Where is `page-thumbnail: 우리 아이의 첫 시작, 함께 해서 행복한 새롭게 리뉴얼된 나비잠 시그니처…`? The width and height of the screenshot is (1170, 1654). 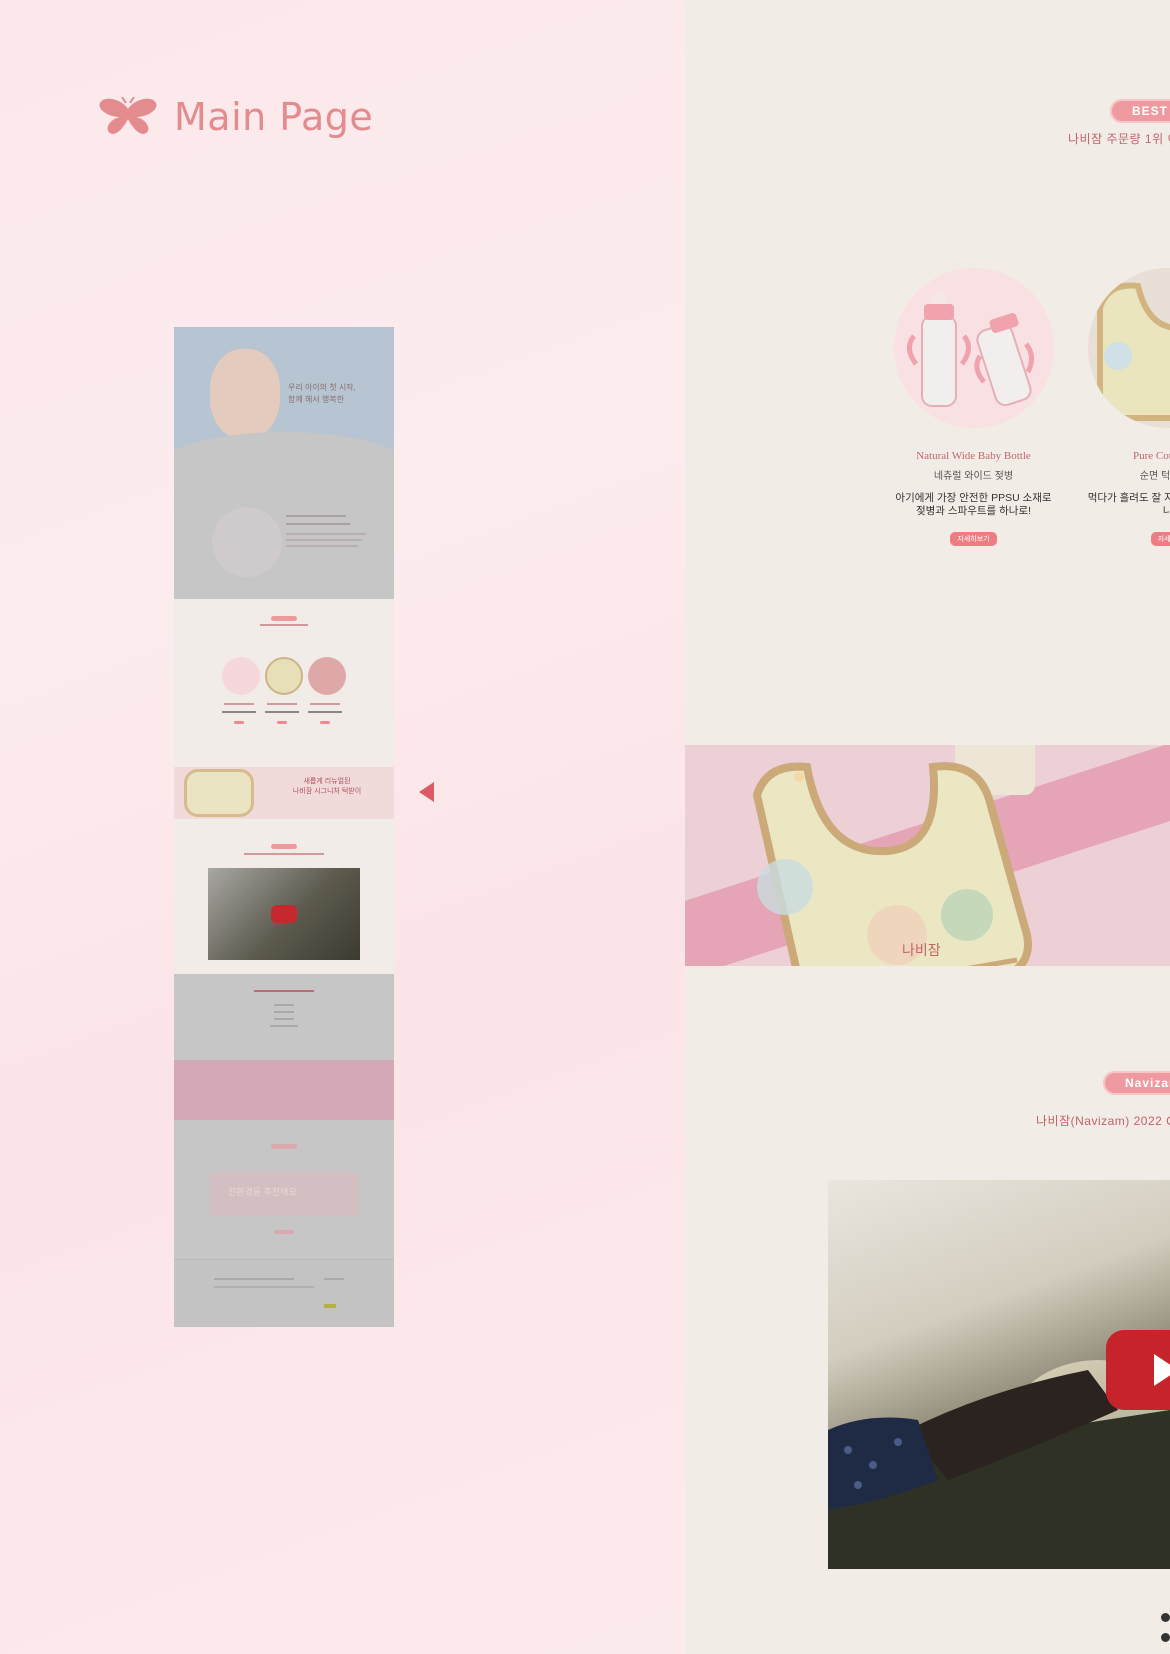 page-thumbnail: 우리 아이의 첫 시작, 함께 해서 행복한 새롭게 리뉴얼된 나비잠 시그니처… is located at coordinates (284, 827).